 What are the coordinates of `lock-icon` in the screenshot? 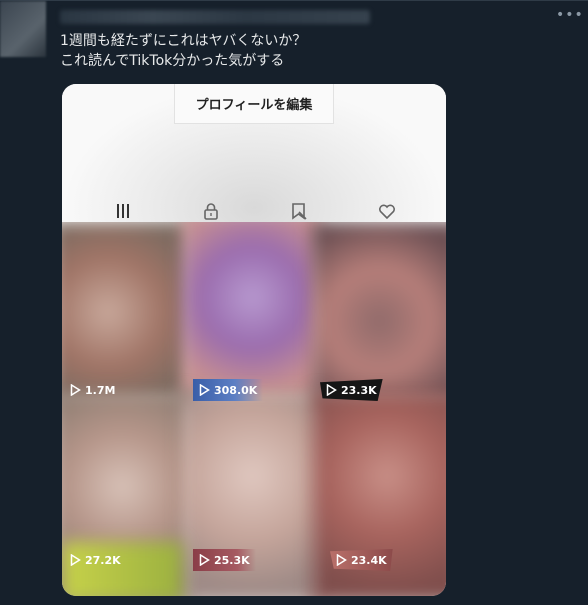 It's located at (211, 211).